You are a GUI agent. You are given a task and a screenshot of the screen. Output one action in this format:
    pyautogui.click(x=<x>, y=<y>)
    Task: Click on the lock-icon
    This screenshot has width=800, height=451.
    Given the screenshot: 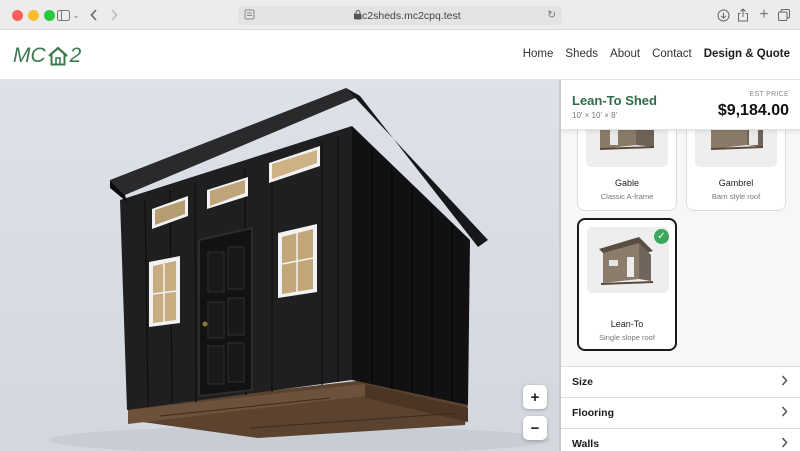 What is the action you would take?
    pyautogui.click(x=358, y=16)
    